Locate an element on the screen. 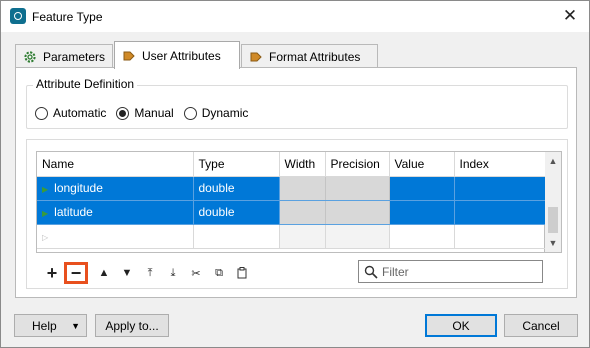 This screenshot has height=348, width=590. close-icon: ✕ is located at coordinates (570, 16).